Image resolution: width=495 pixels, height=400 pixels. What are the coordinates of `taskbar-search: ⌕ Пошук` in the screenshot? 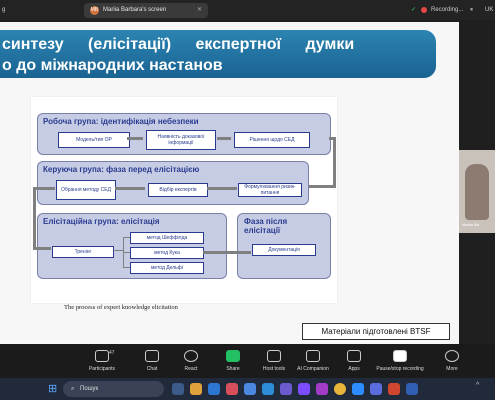 It's located at (113, 389).